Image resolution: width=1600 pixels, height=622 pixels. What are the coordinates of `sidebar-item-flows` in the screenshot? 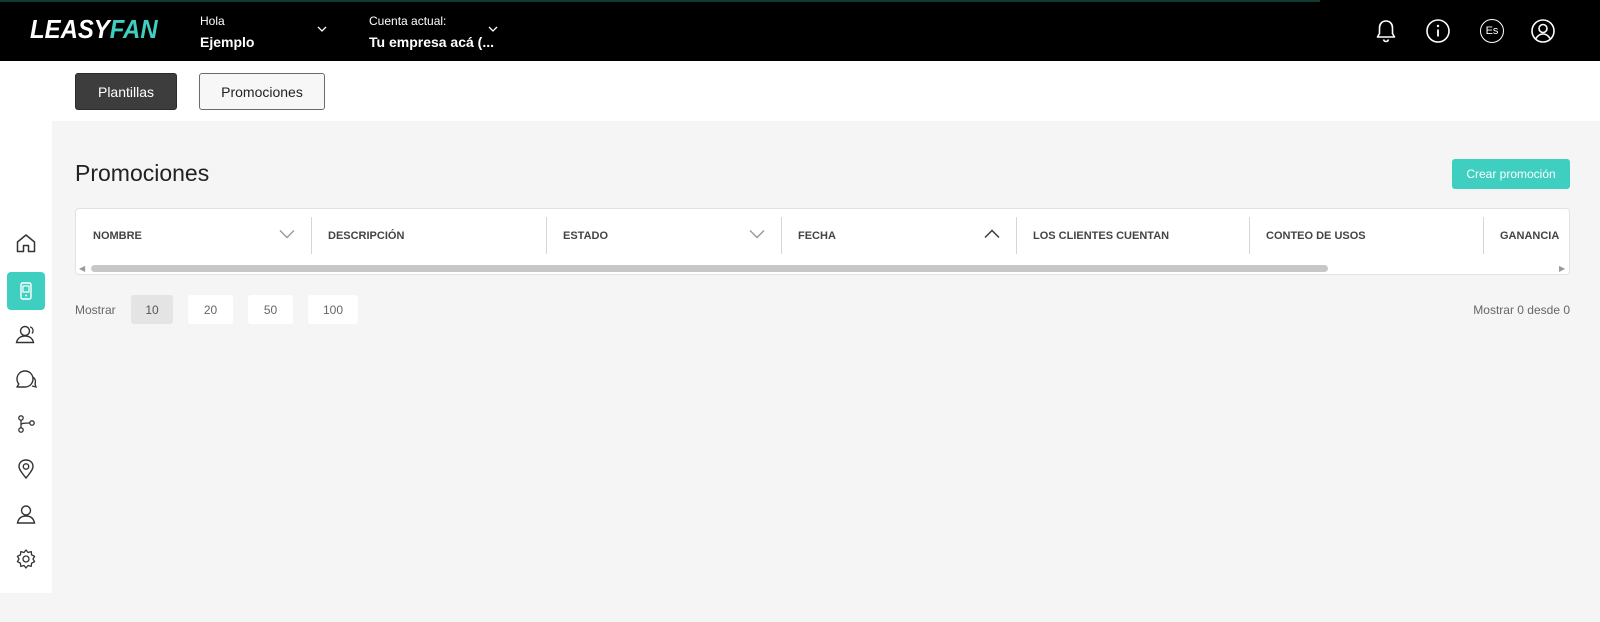 It's located at (26, 424).